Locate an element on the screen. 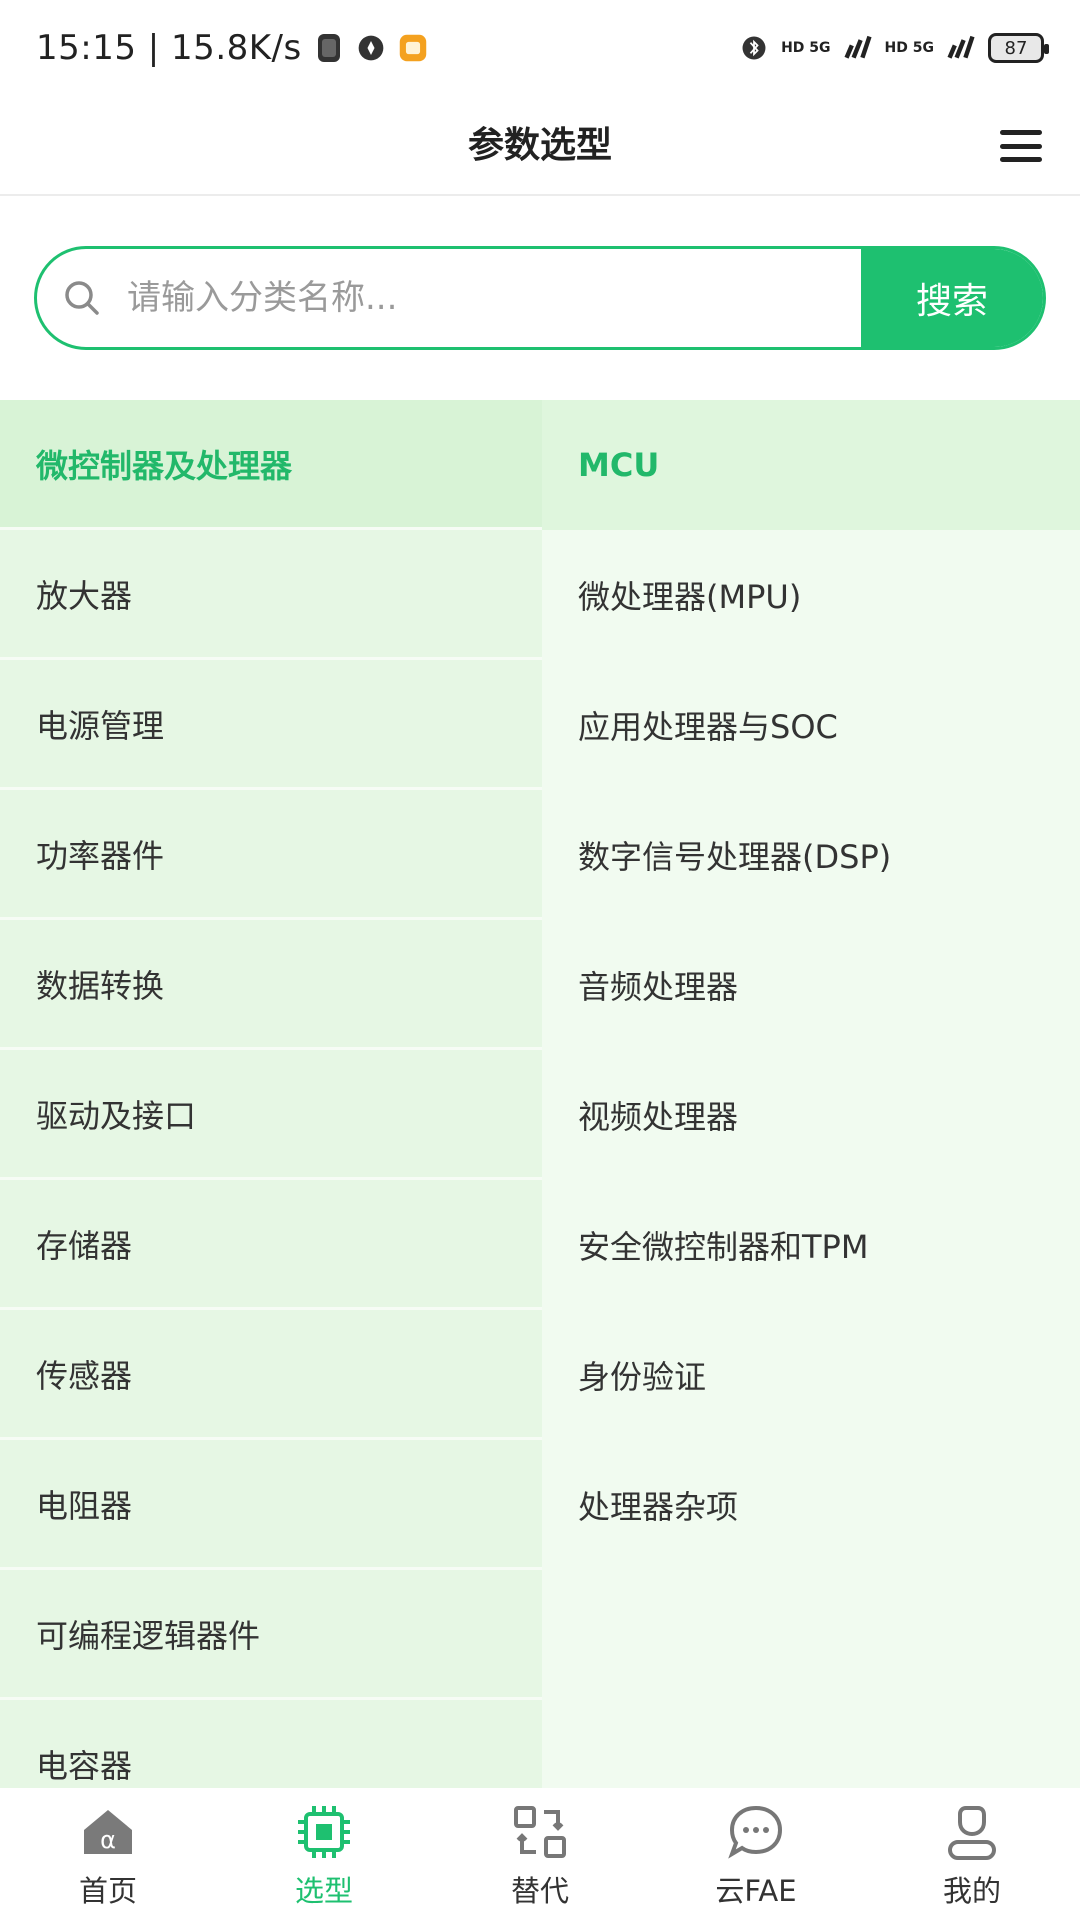 The image size is (1080, 1920). secondary-category-item-label: 数字信号处理器(DSP) is located at coordinates (735, 857).